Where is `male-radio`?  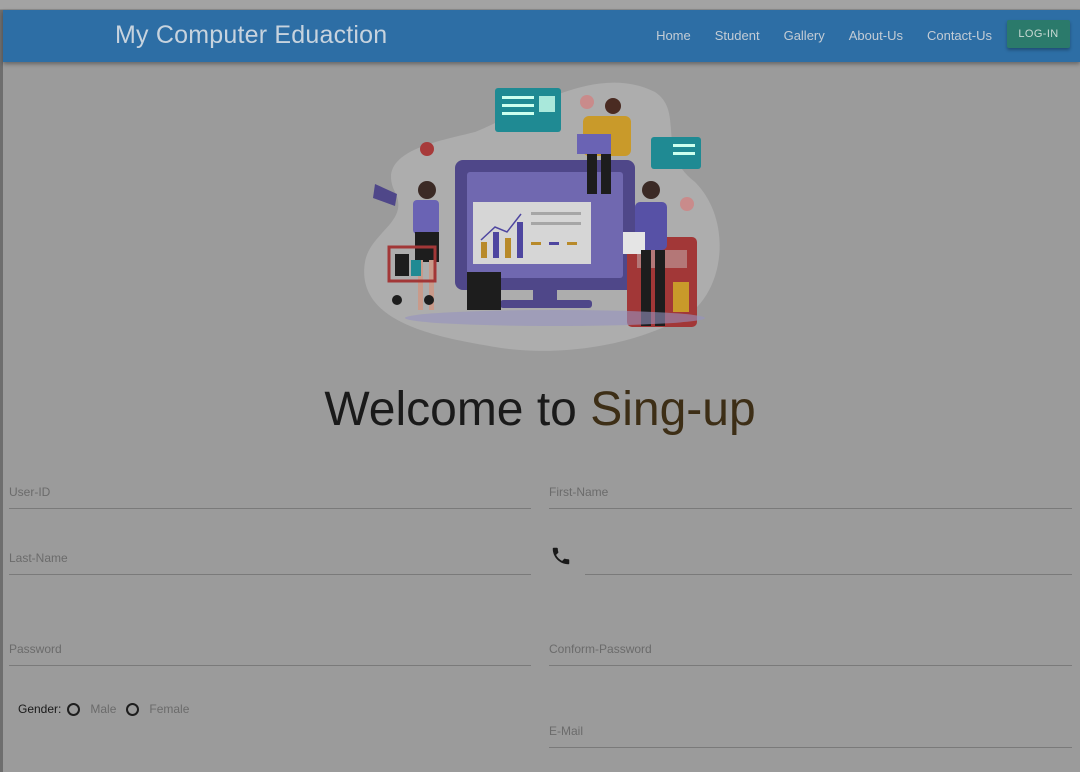 male-radio is located at coordinates (74, 709).